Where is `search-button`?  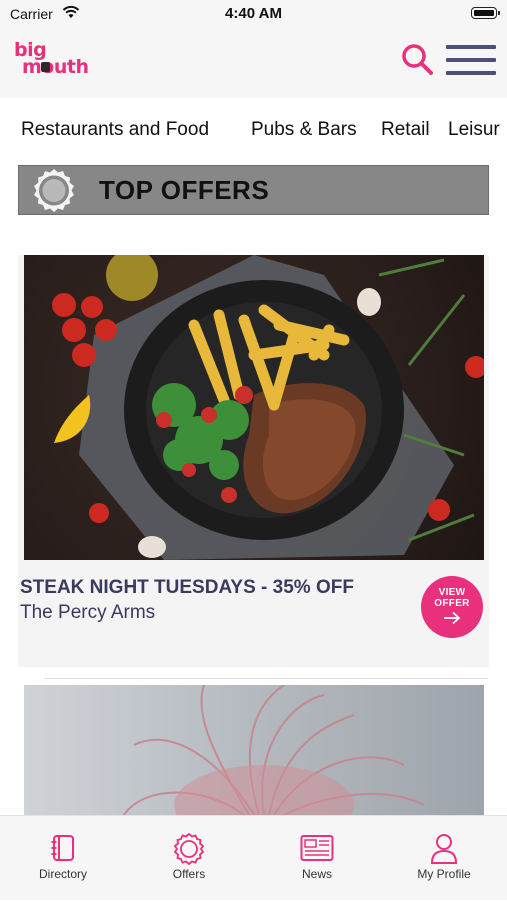
search-button is located at coordinates (418, 60).